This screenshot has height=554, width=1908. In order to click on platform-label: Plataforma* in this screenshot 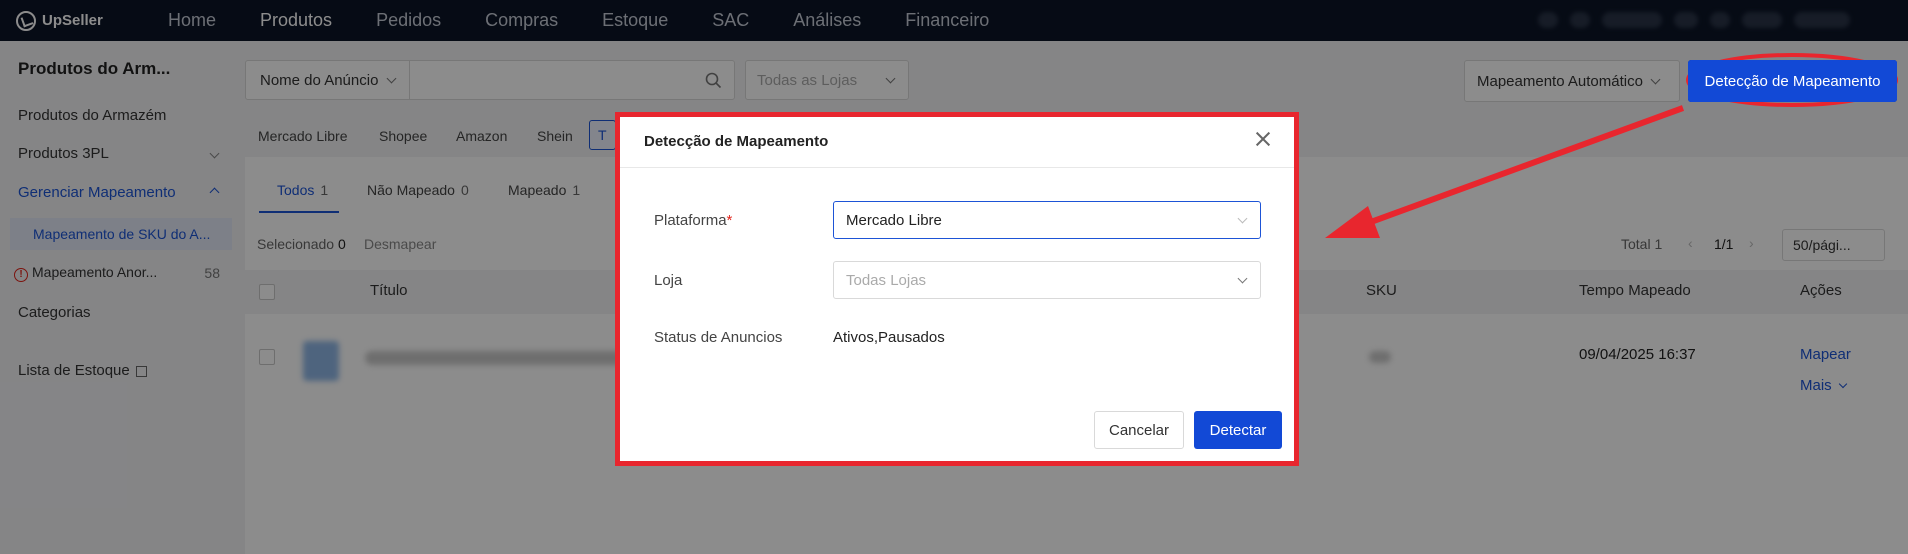, I will do `click(693, 220)`.